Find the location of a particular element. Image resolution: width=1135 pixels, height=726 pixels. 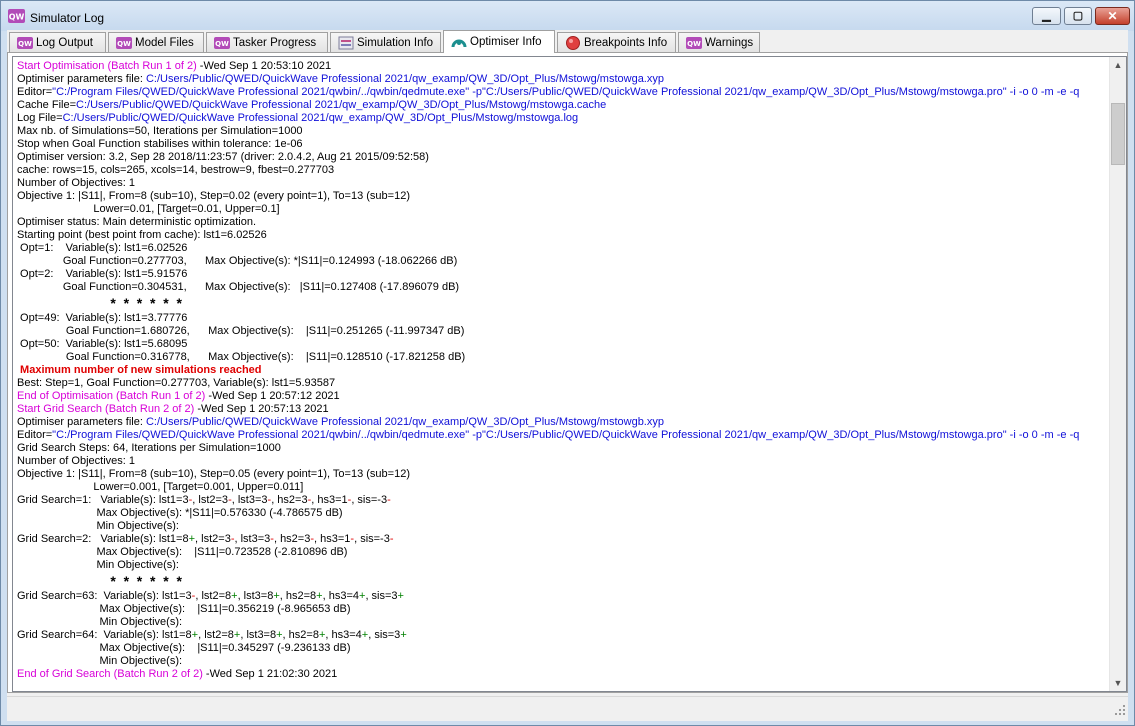

chevron-down-icon: ▼ is located at coordinates (1118, 683).